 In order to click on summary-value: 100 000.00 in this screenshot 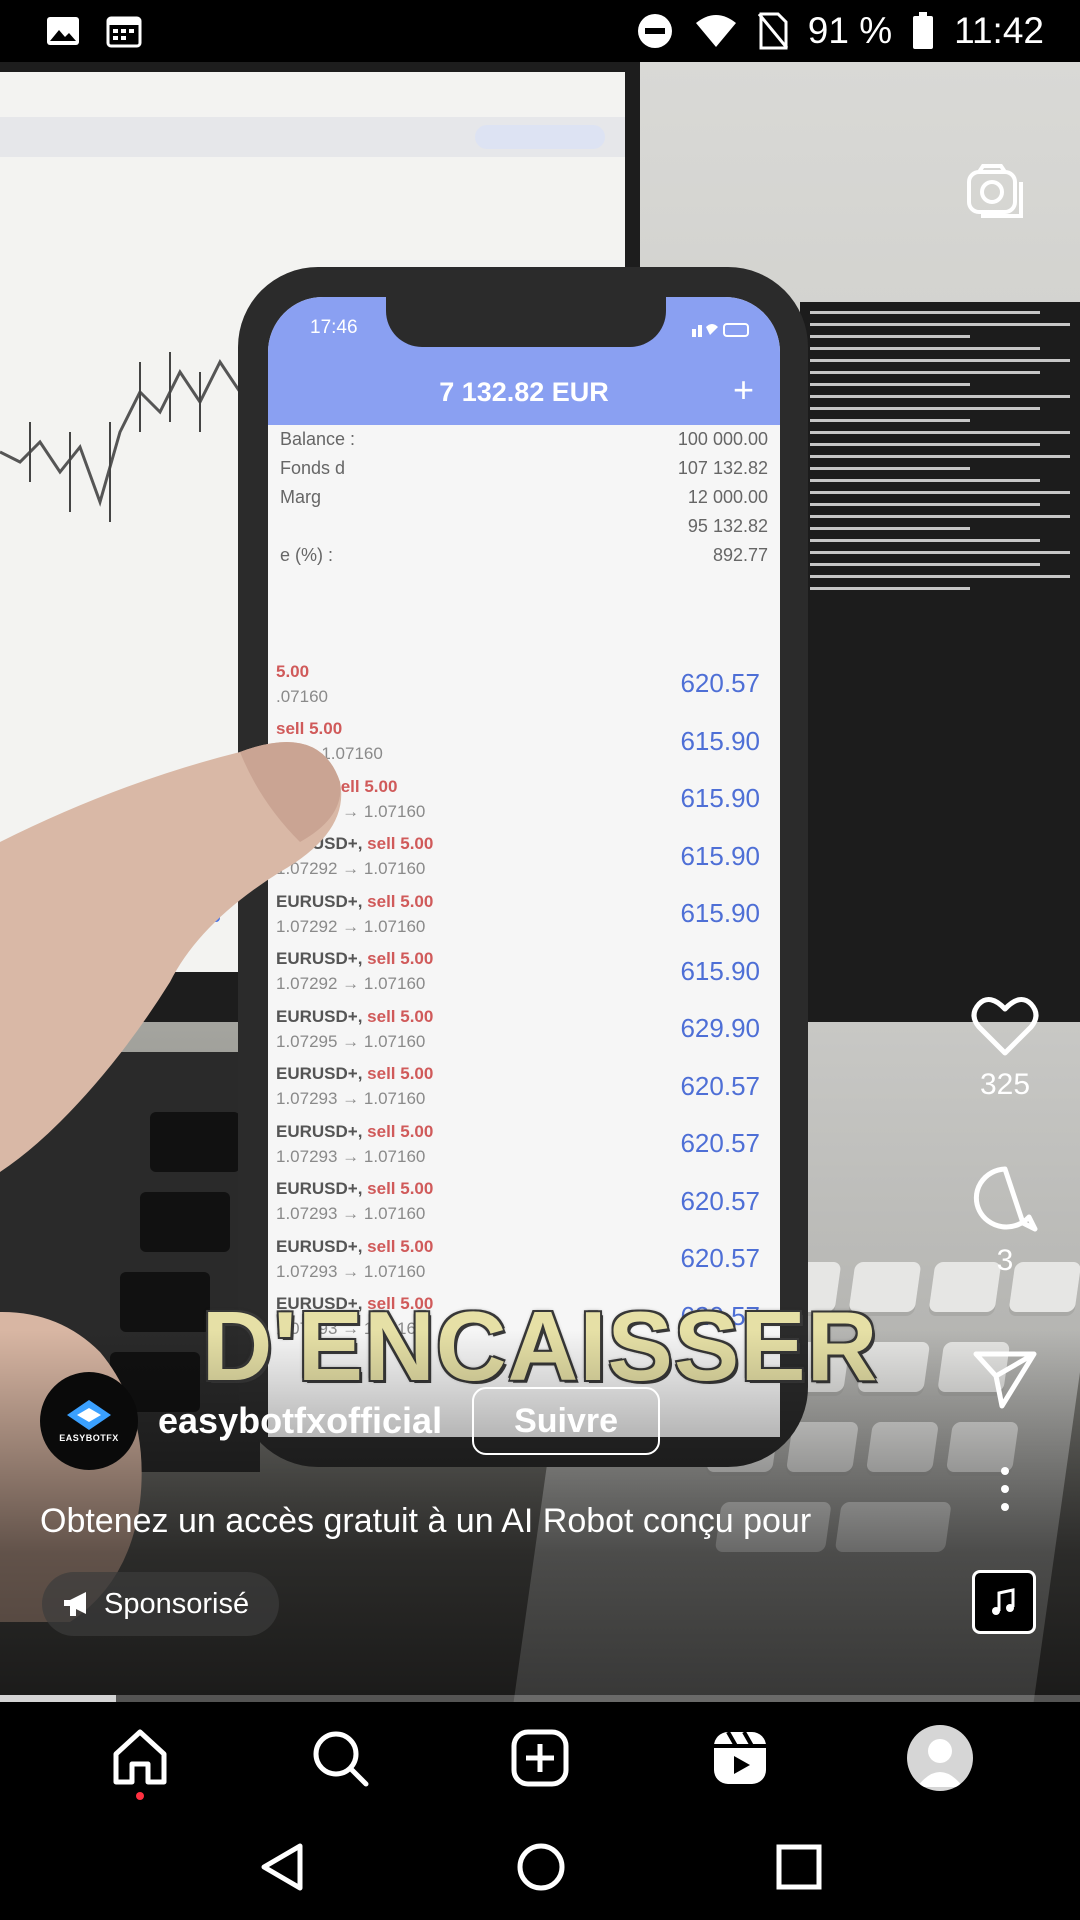, I will do `click(722, 439)`.